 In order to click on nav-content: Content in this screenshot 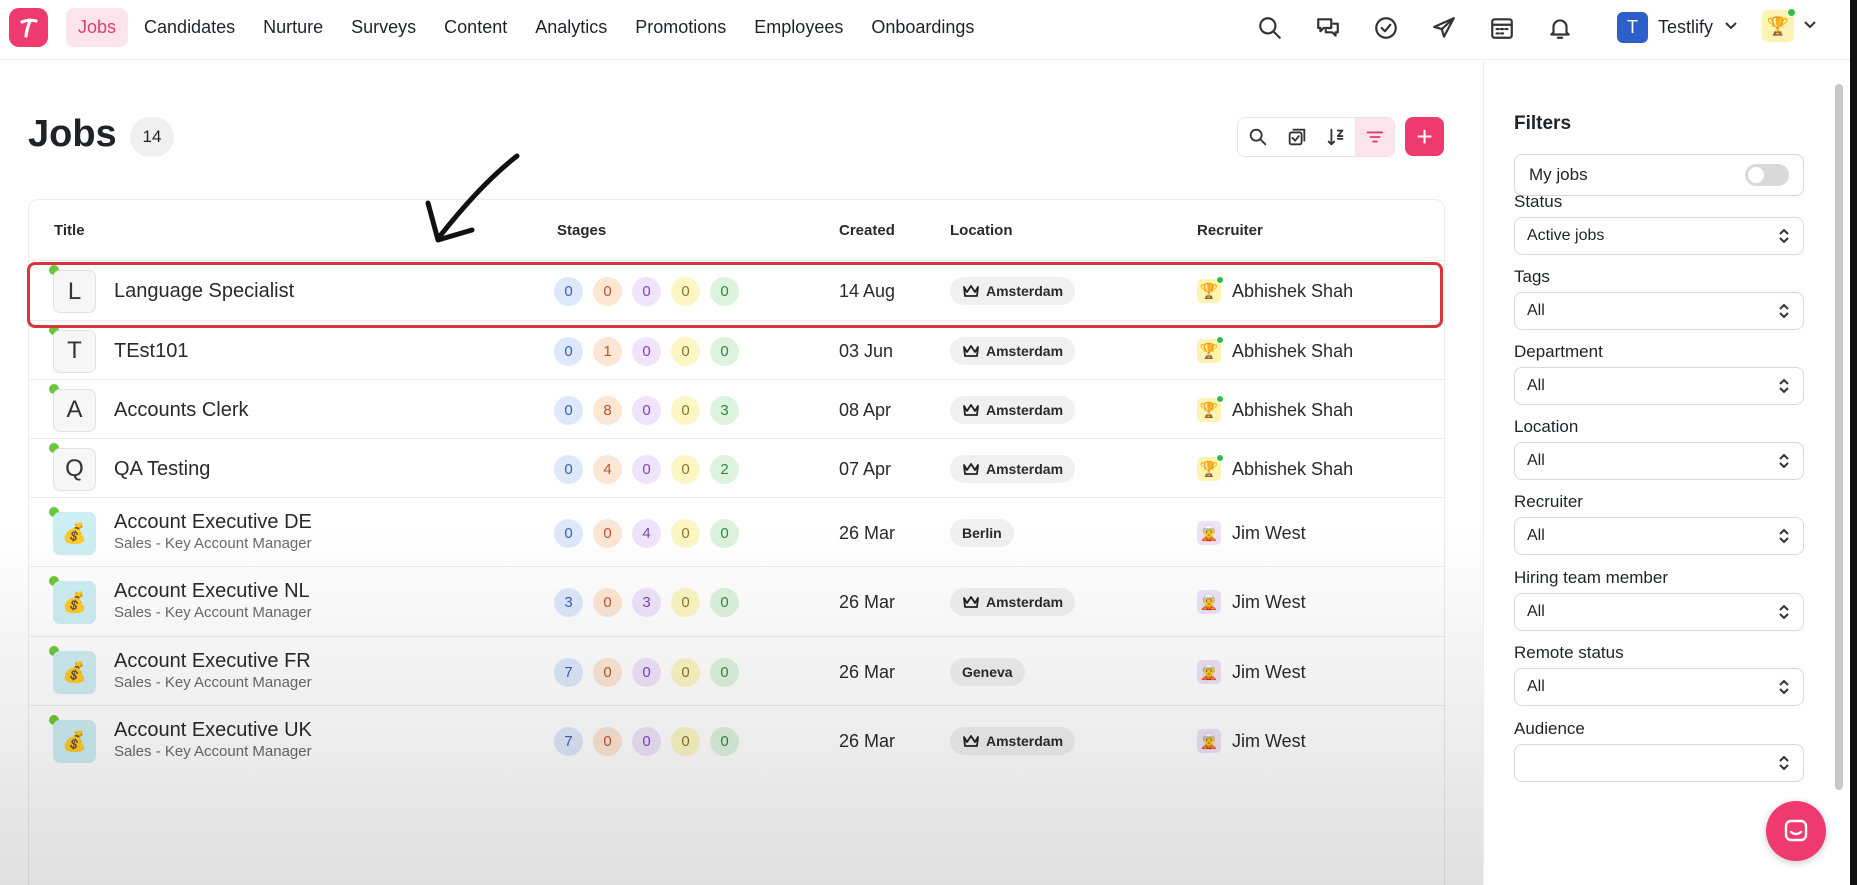, I will do `click(475, 27)`.